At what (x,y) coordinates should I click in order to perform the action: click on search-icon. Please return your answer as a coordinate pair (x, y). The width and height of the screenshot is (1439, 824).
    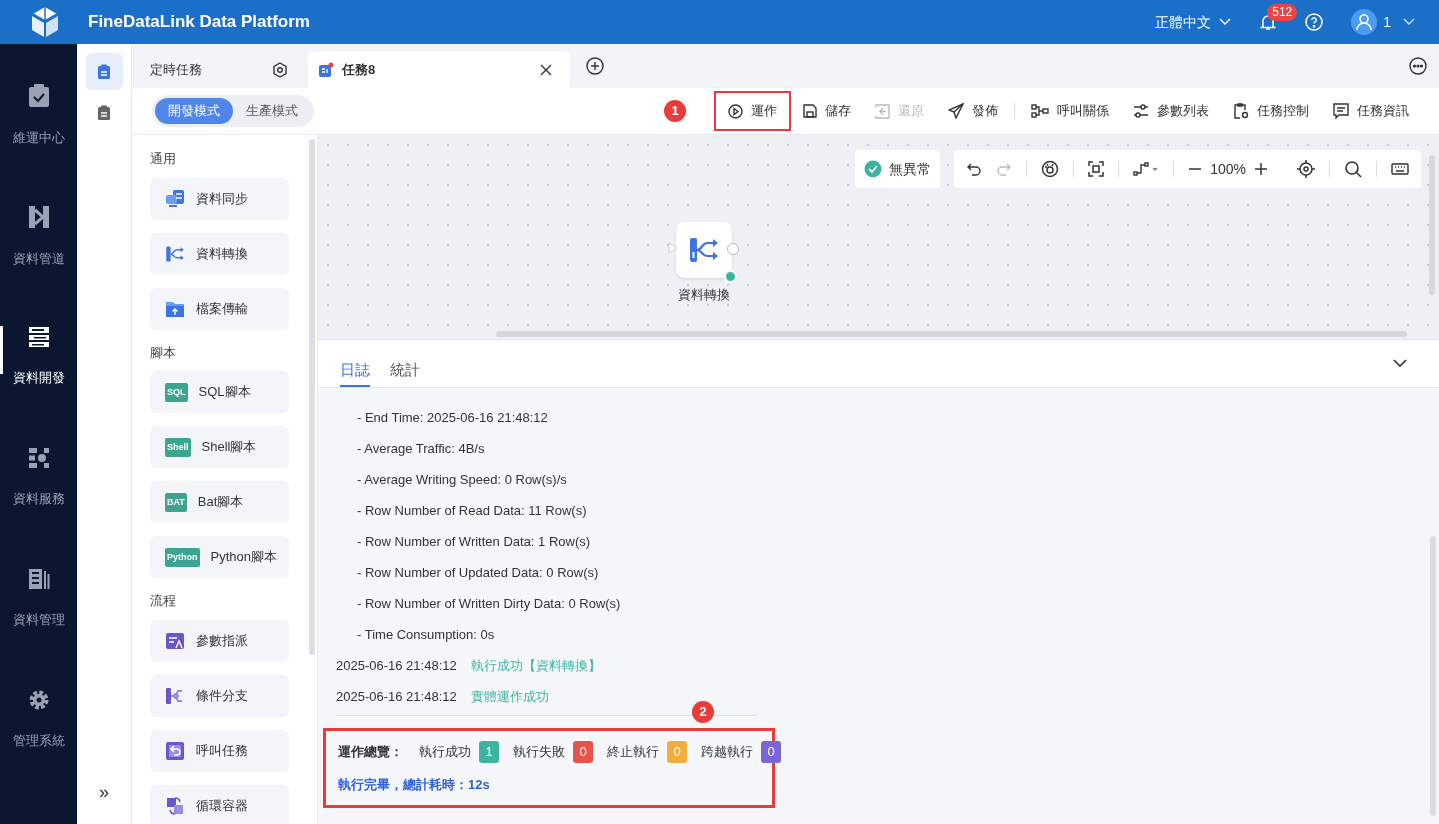
    Looking at the image, I should click on (1353, 169).